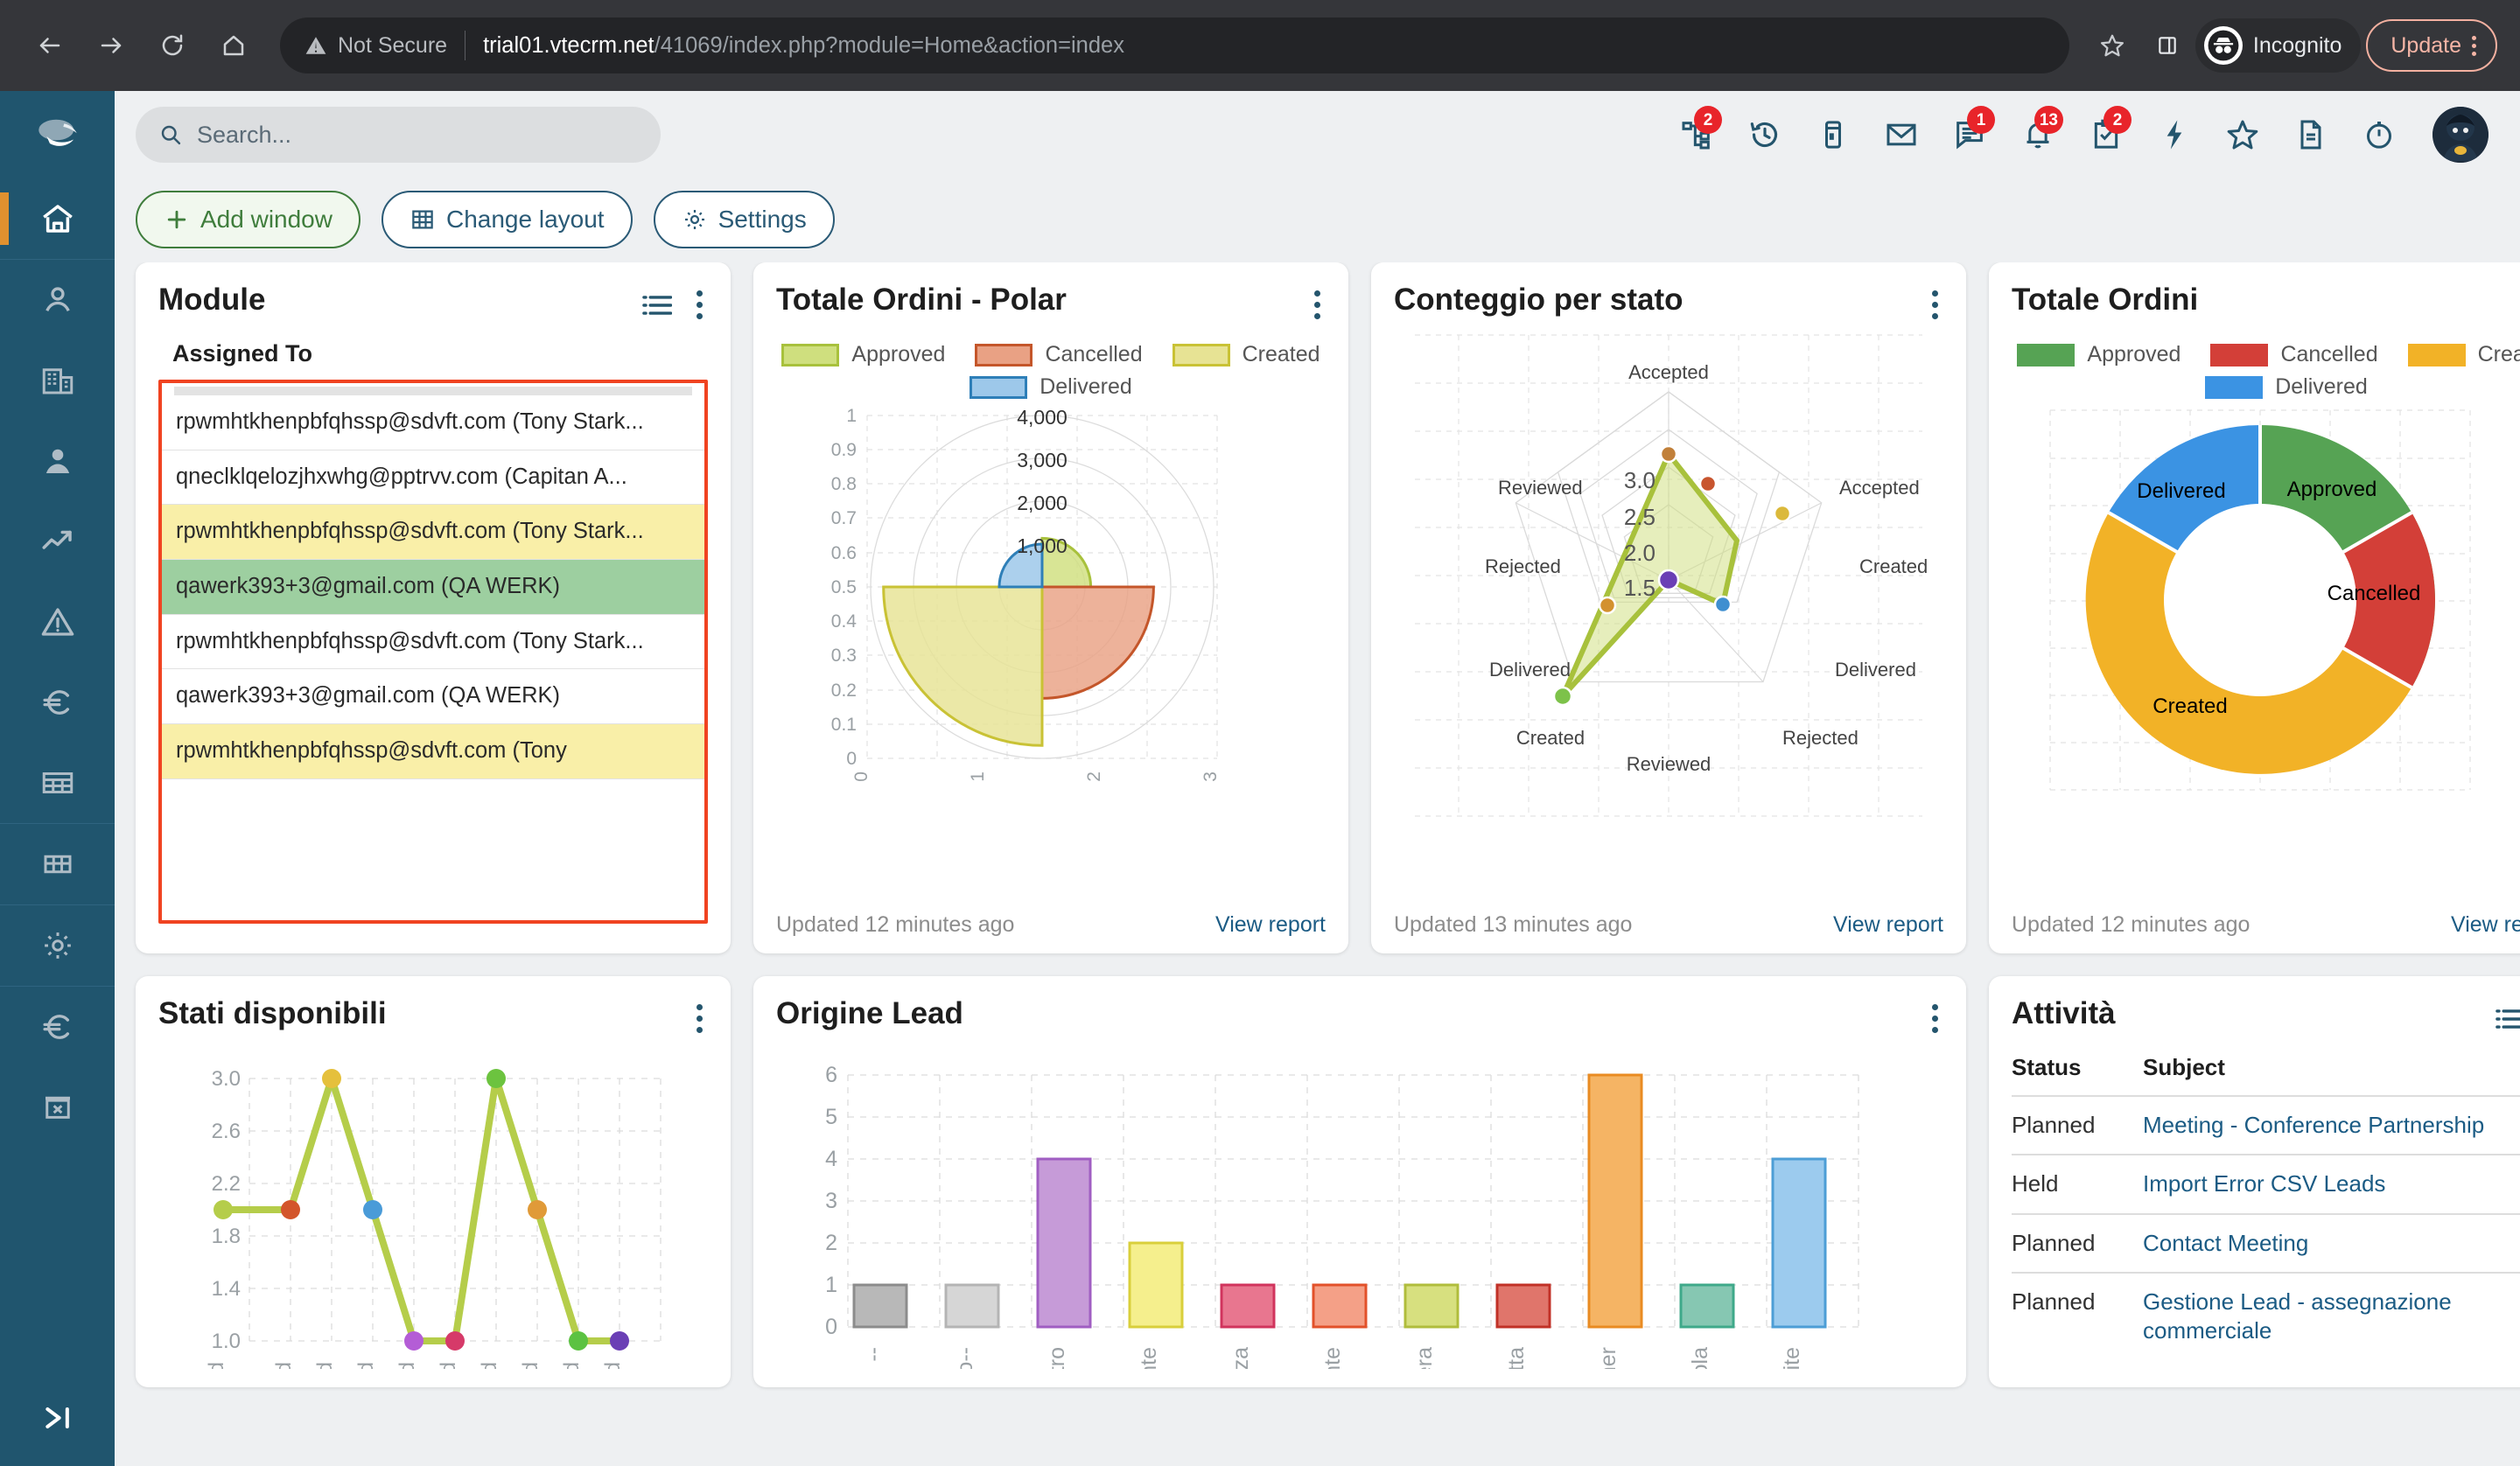 This screenshot has width=2520, height=1466. I want to click on y-tick: 0.2, so click(844, 691).